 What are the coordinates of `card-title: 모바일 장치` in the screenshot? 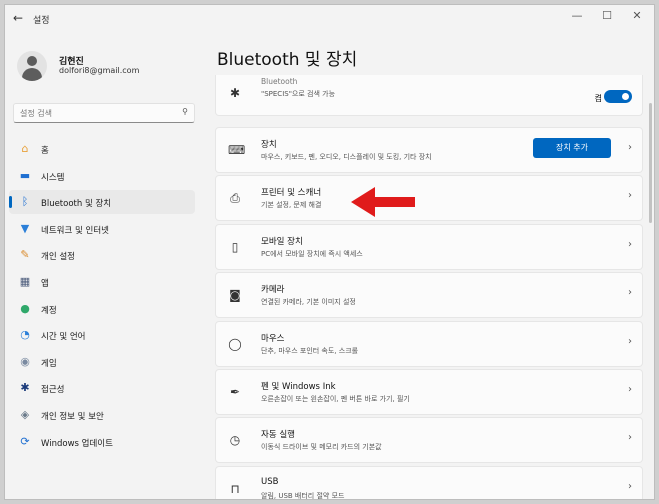 It's located at (282, 241).